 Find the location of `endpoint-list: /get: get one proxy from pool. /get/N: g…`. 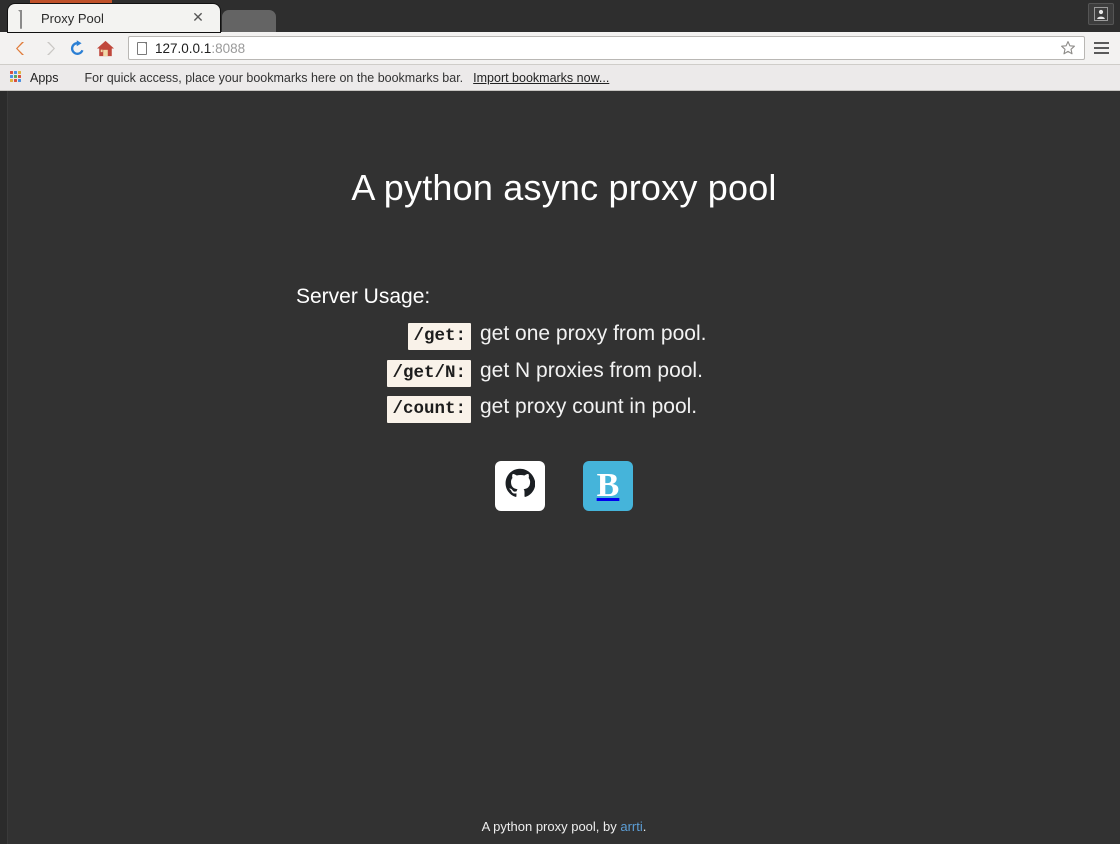

endpoint-list: /get: get one proxy from pool. /get/N: g… is located at coordinates (564, 372).